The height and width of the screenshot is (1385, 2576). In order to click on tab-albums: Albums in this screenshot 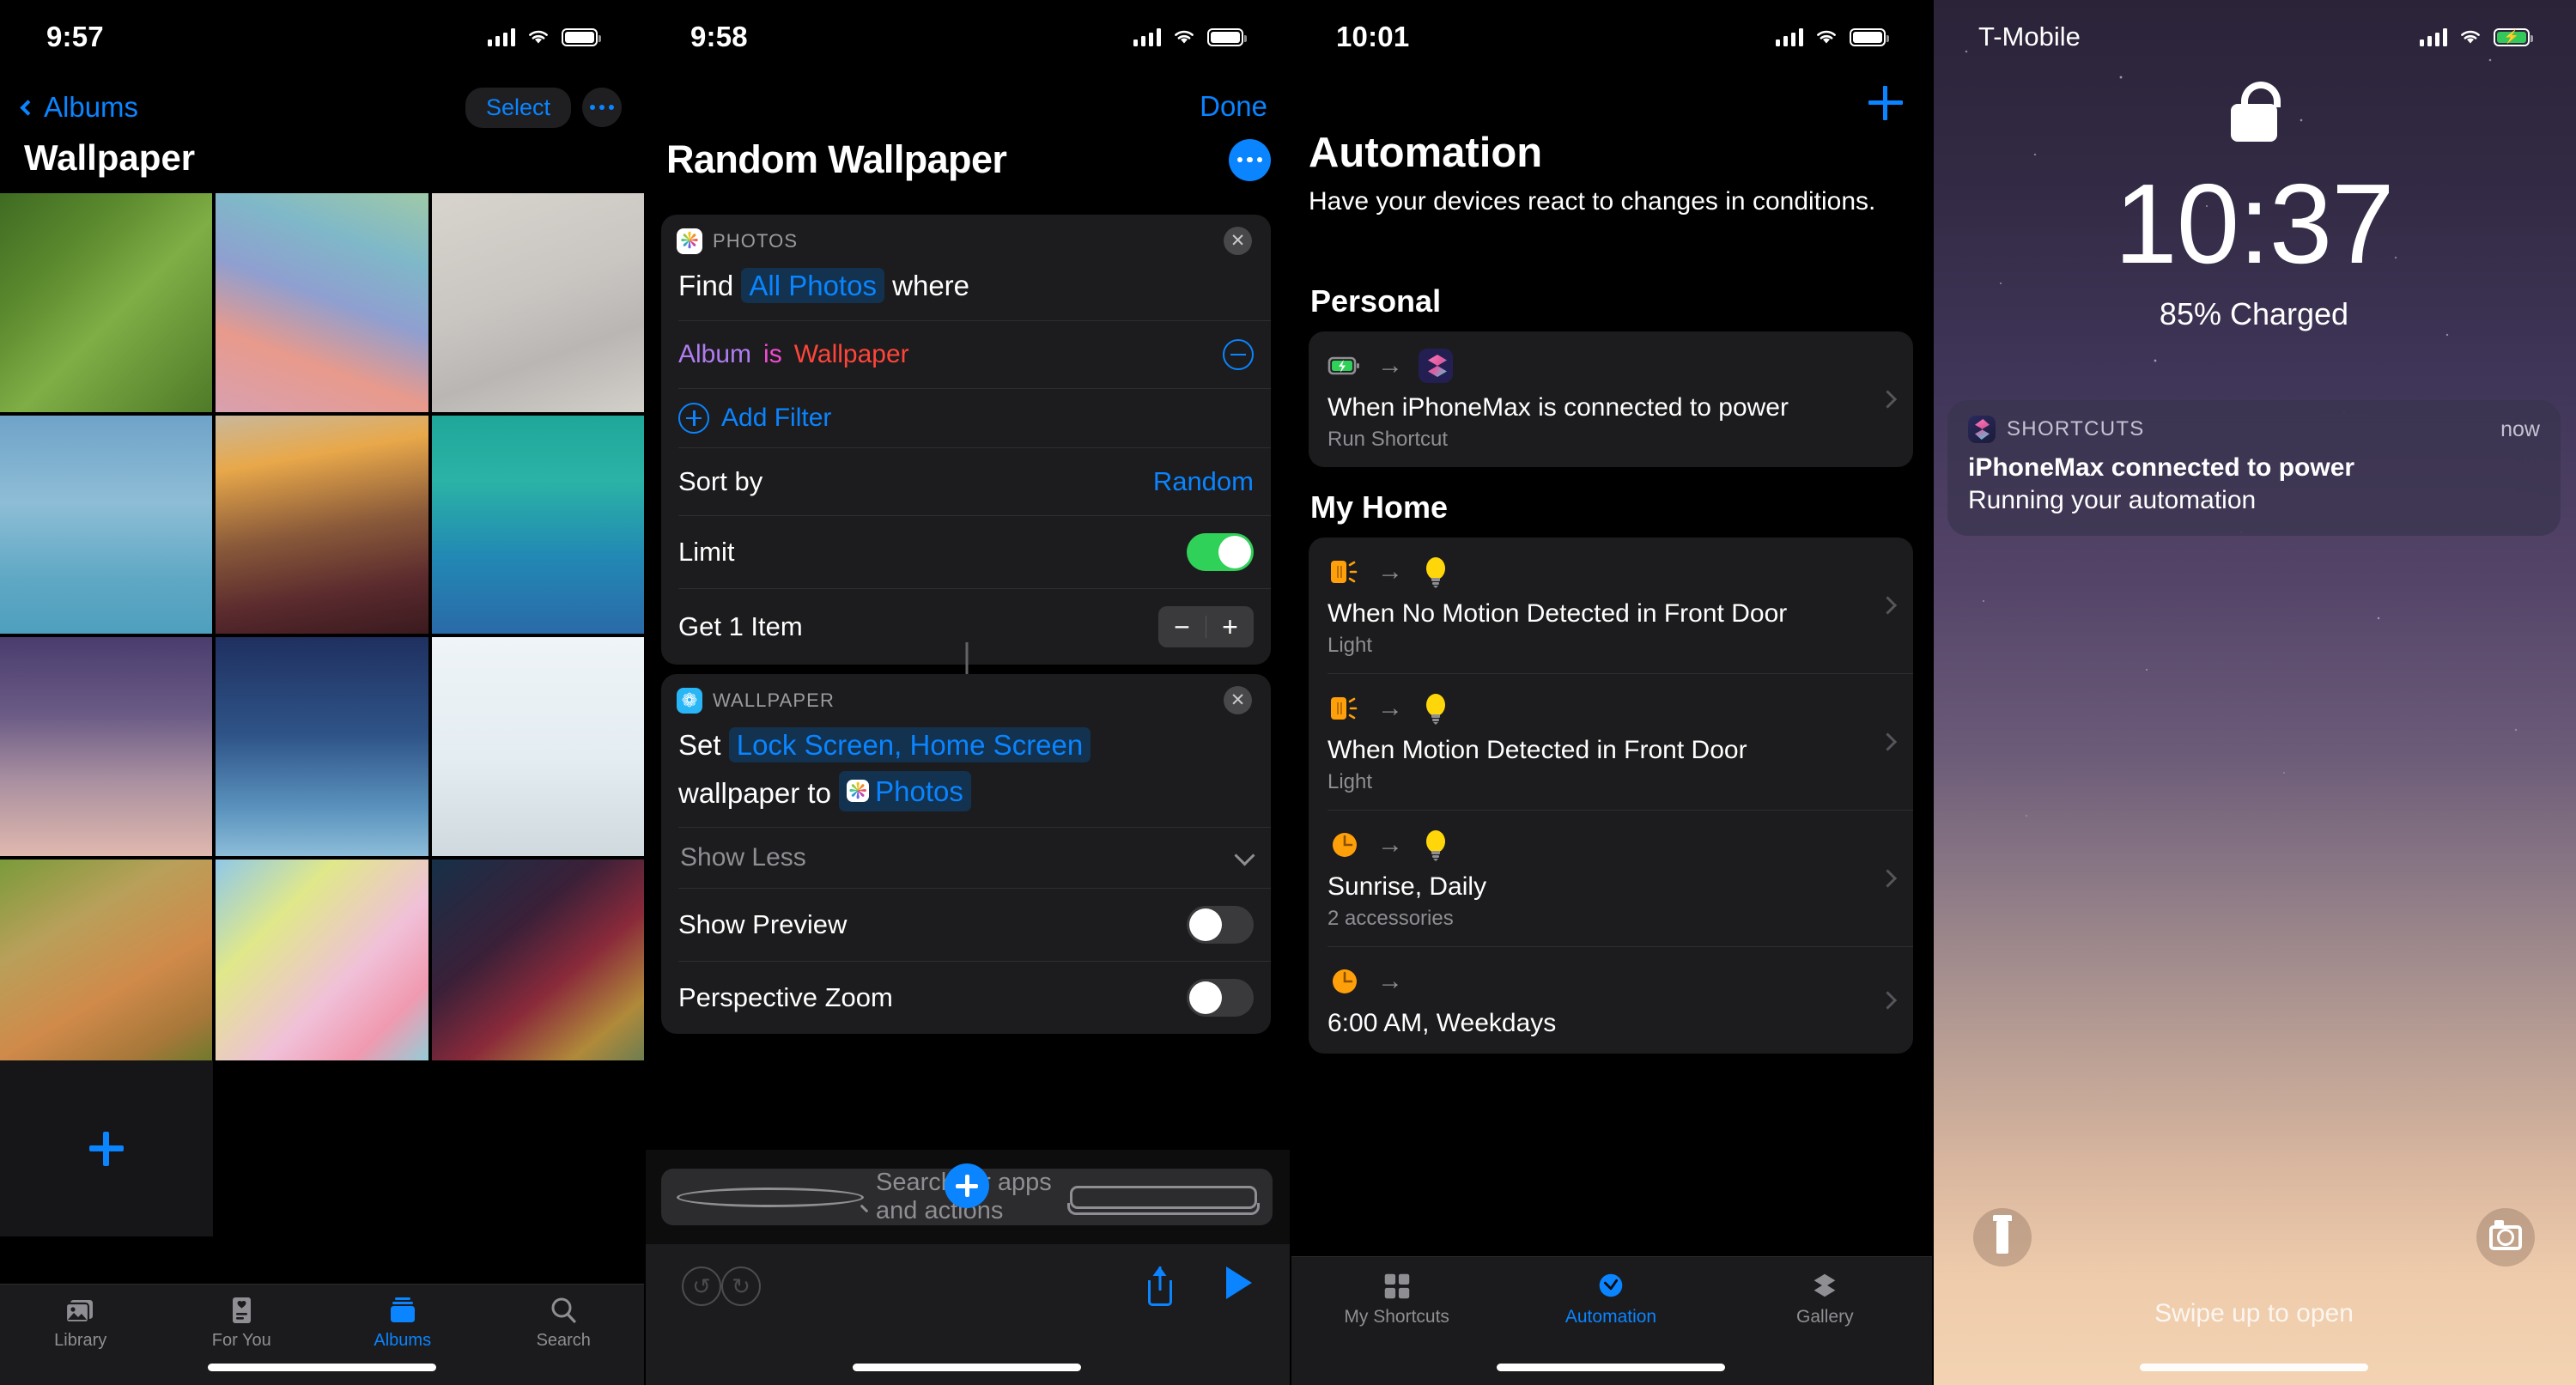, I will do `click(402, 1323)`.